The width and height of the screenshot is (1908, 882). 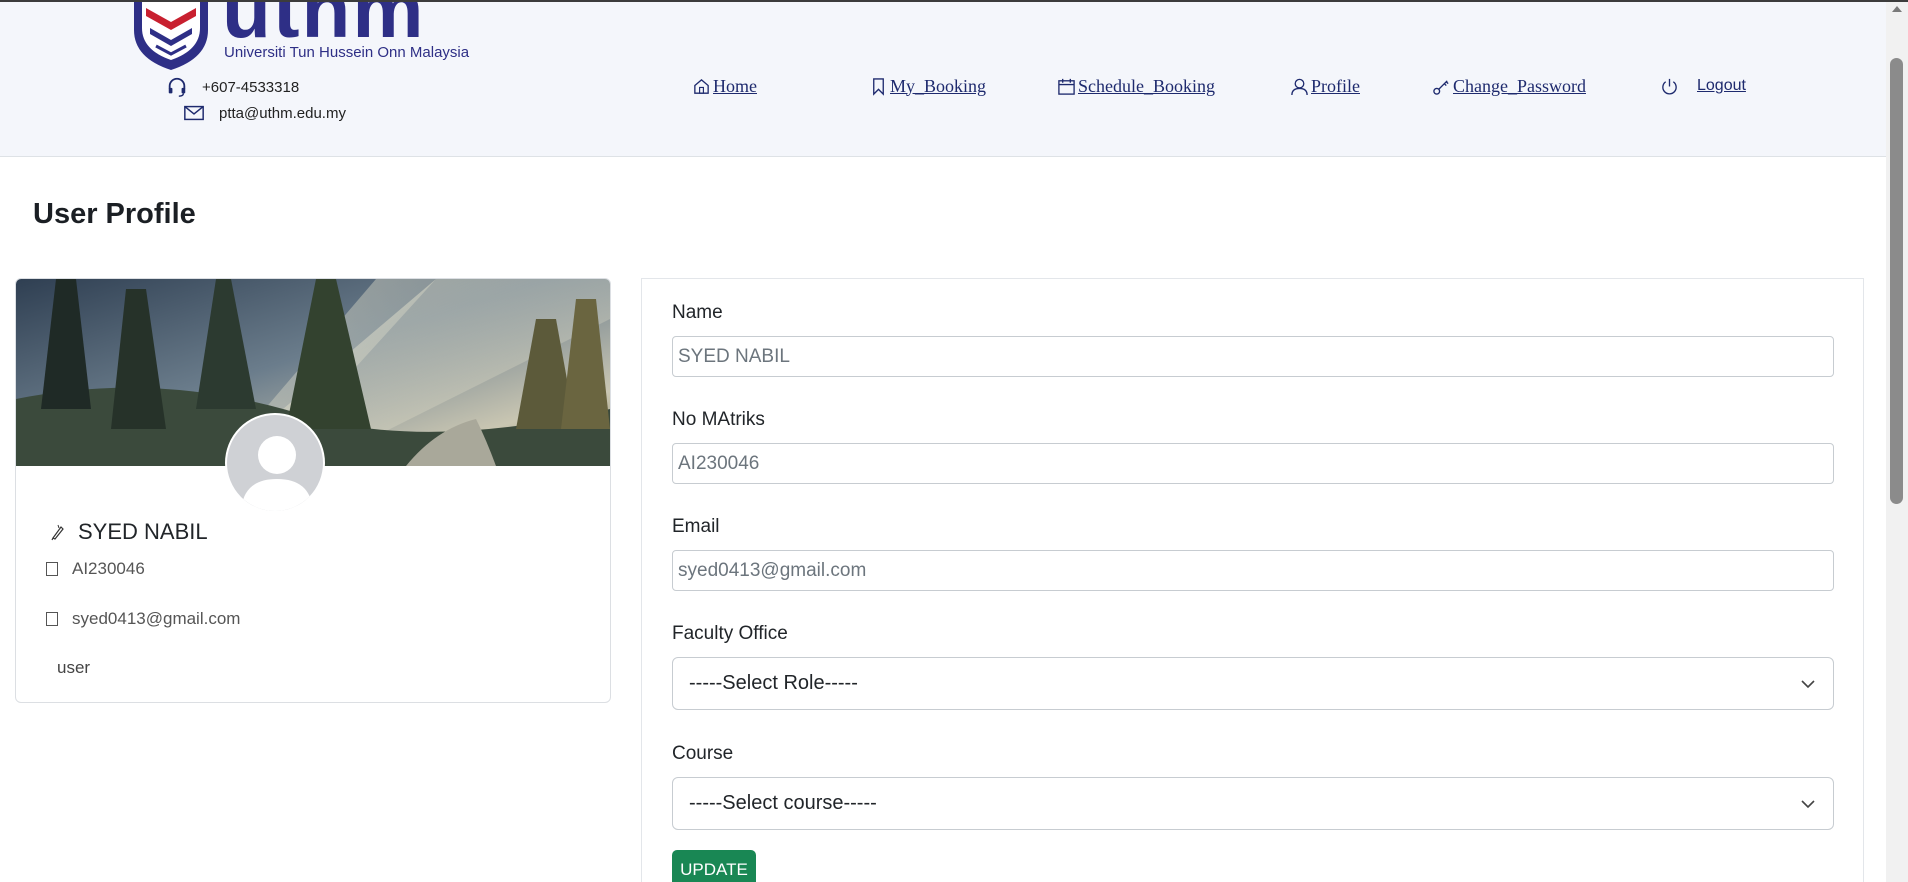 What do you see at coordinates (703, 753) in the screenshot?
I see `course-label: Course` at bounding box center [703, 753].